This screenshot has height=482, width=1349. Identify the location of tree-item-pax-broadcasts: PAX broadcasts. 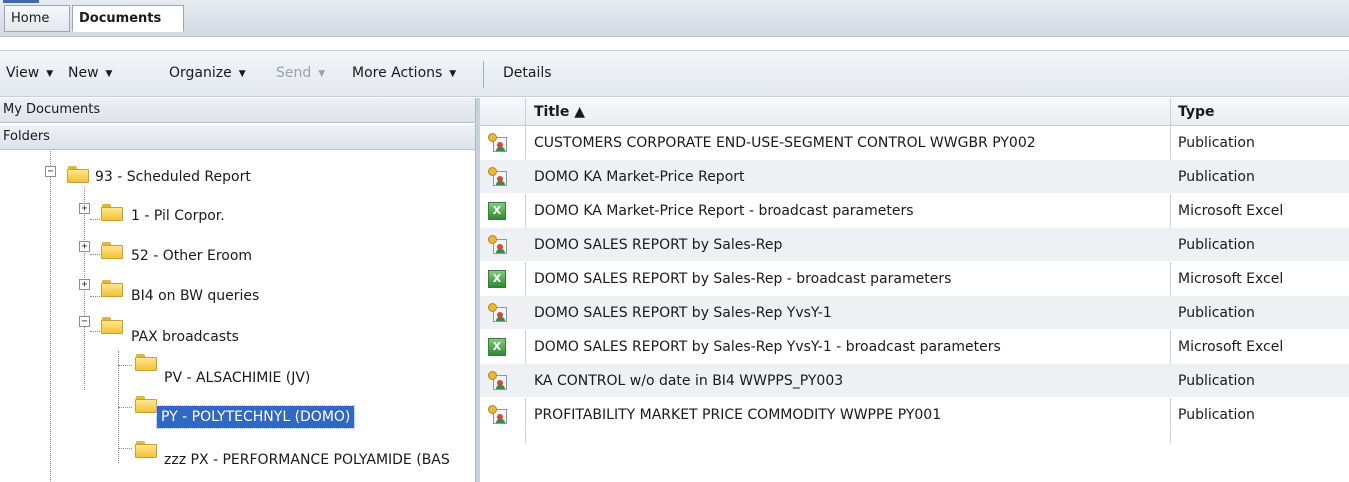
(185, 337).